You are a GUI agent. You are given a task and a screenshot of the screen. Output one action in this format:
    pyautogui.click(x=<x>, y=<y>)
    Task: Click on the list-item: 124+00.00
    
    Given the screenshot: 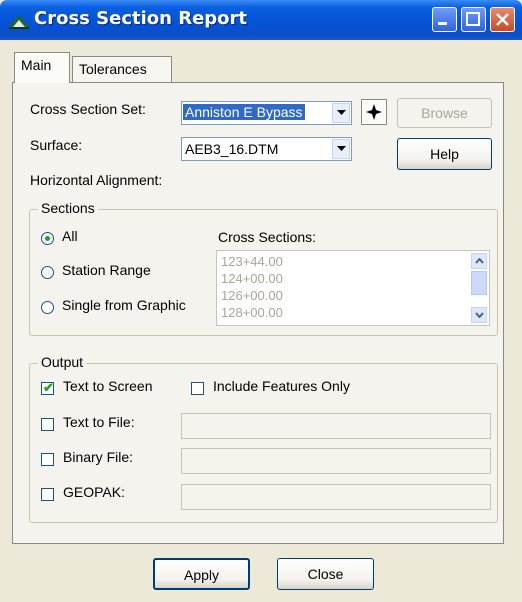 What is the action you would take?
    pyautogui.click(x=252, y=278)
    